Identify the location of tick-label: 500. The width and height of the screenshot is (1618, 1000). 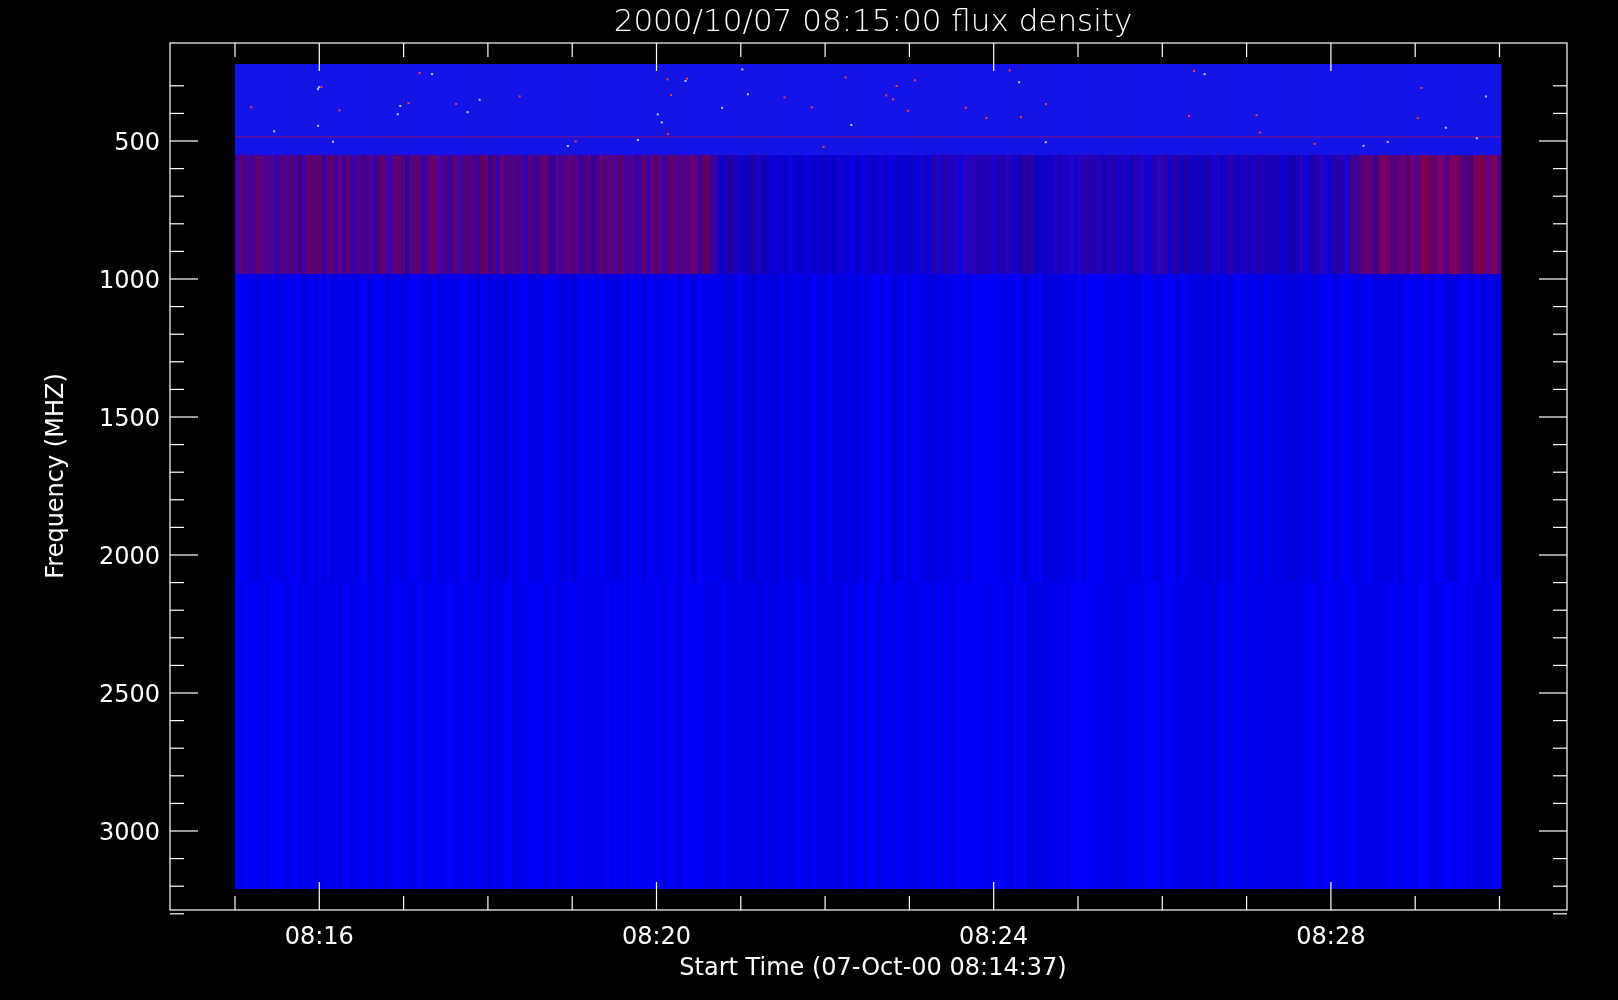
(137, 142).